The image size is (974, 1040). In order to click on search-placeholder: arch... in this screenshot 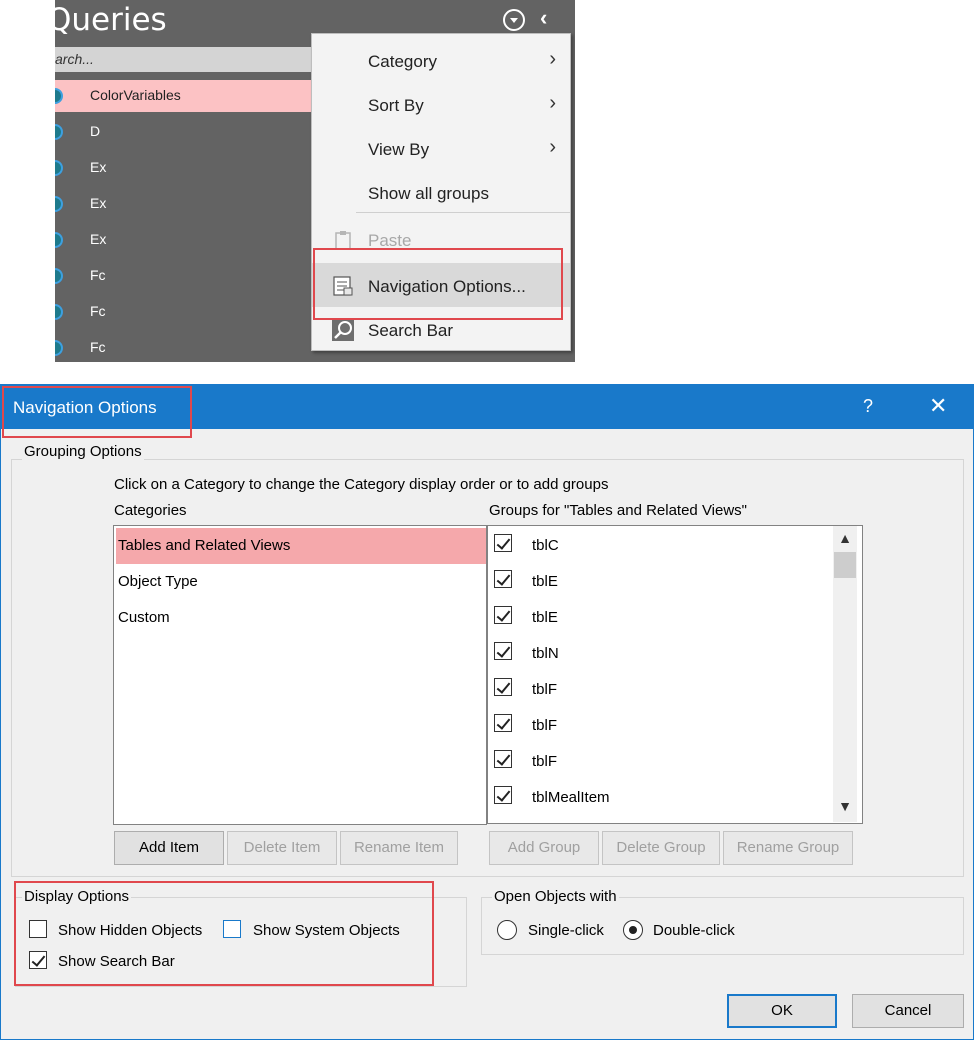, I will do `click(74, 59)`.